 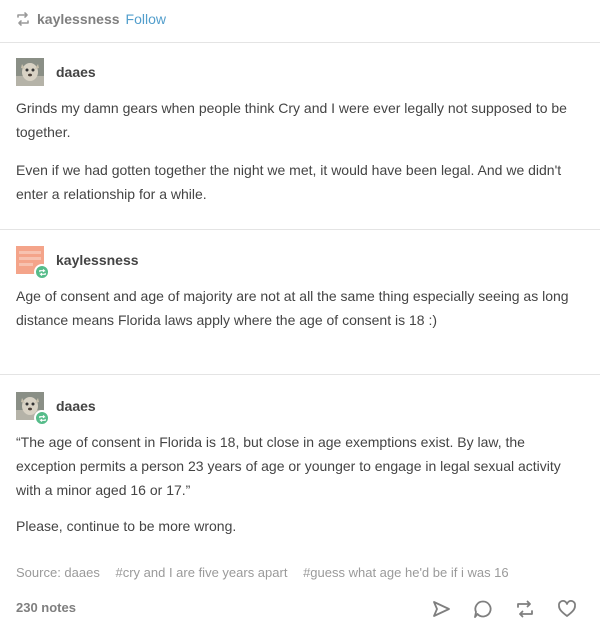 What do you see at coordinates (146, 19) in the screenshot?
I see `follow-button: Follow` at bounding box center [146, 19].